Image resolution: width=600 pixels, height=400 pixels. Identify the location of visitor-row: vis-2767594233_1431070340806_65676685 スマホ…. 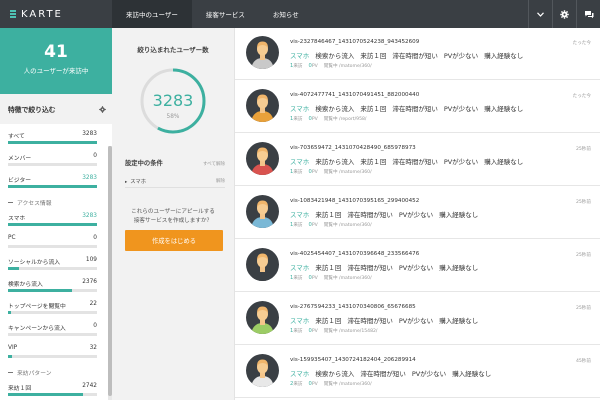
(417, 319).